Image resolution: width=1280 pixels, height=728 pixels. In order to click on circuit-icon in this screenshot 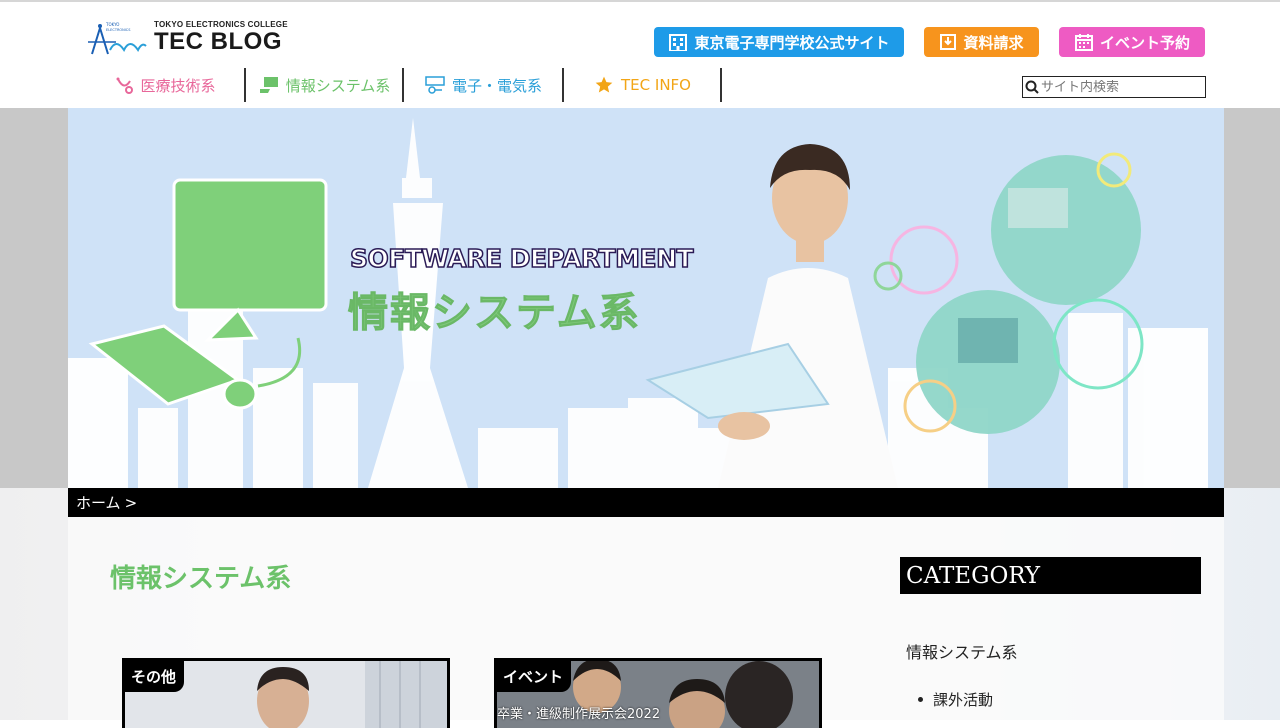, I will do `click(435, 85)`.